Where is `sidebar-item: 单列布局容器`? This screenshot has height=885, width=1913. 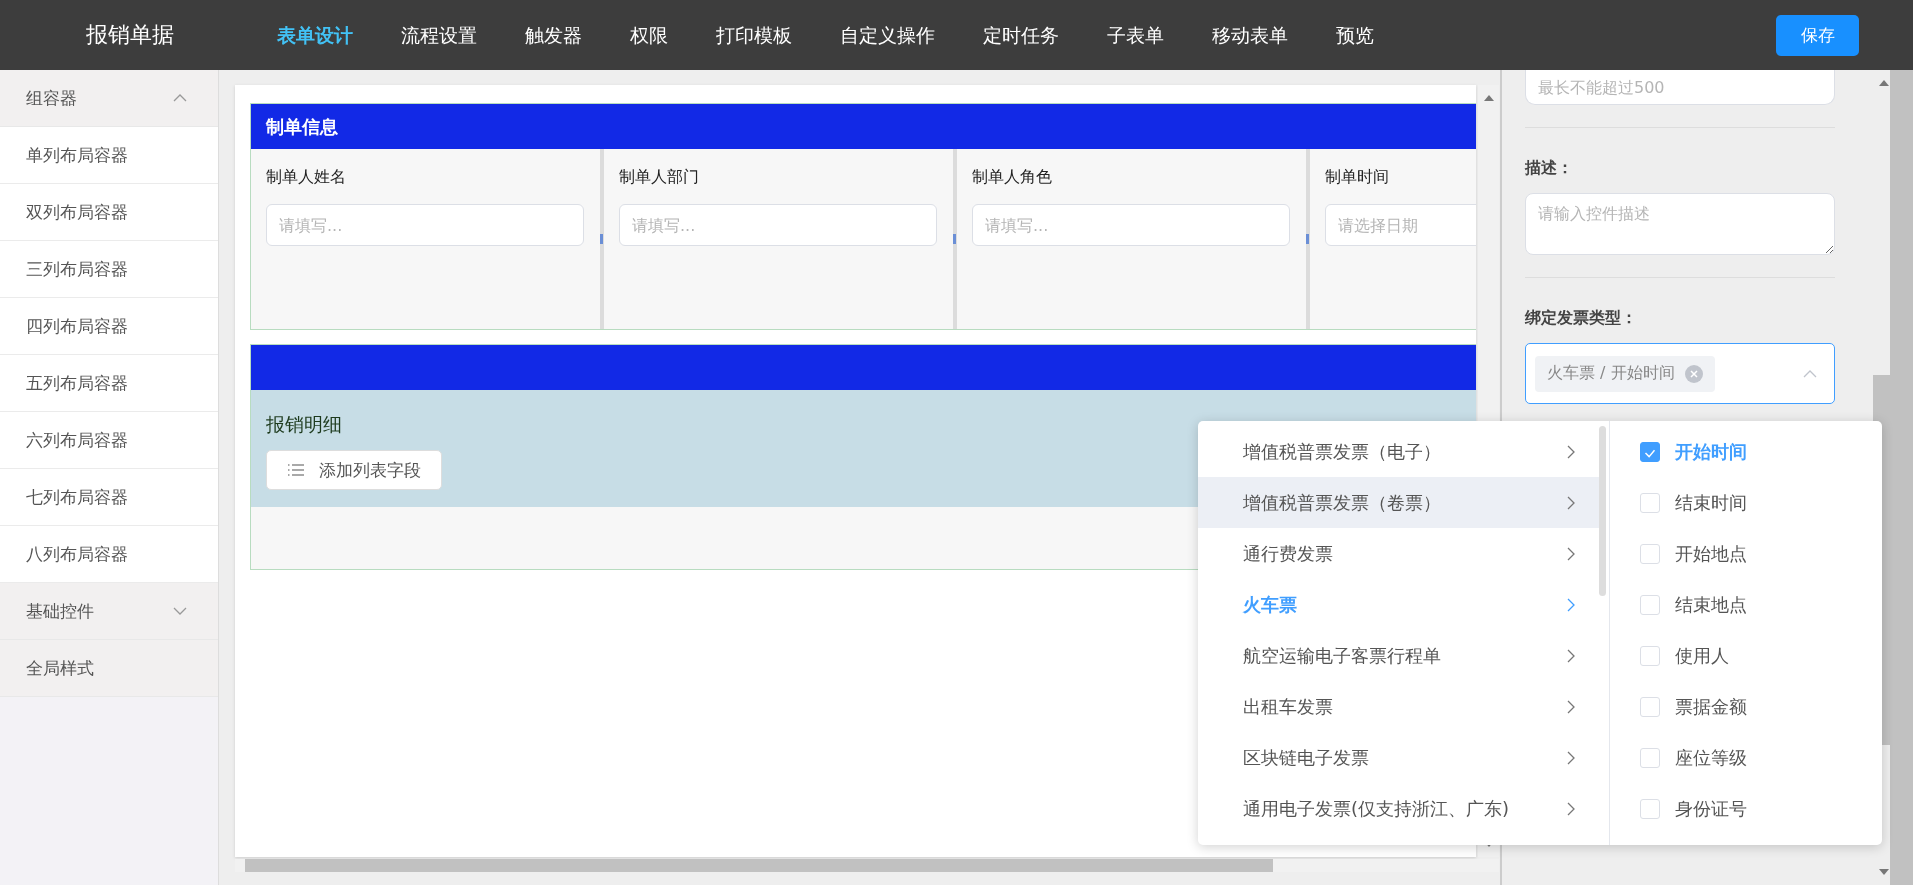
sidebar-item: 单列布局容器 is located at coordinates (109, 155).